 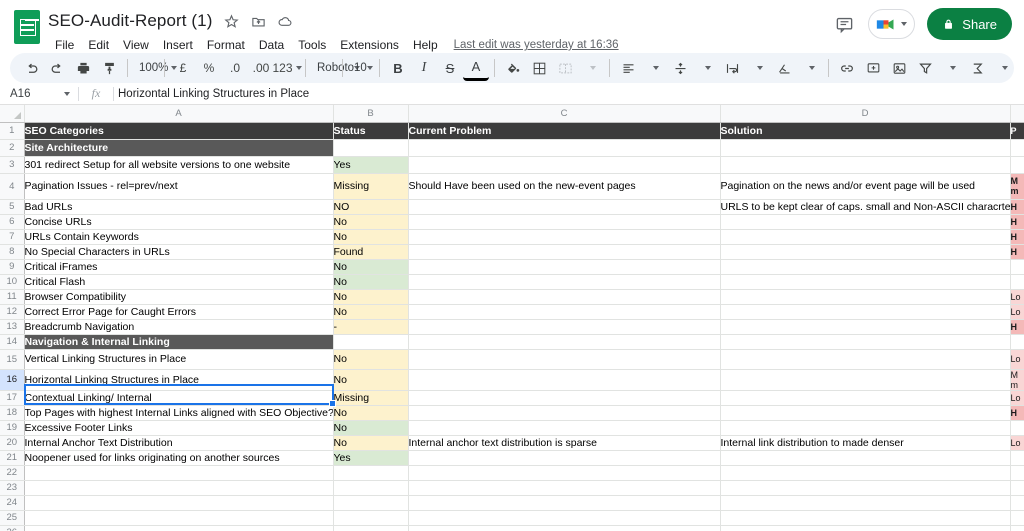 What do you see at coordinates (1003, 68) in the screenshot?
I see `functions-chevron-down-icon` at bounding box center [1003, 68].